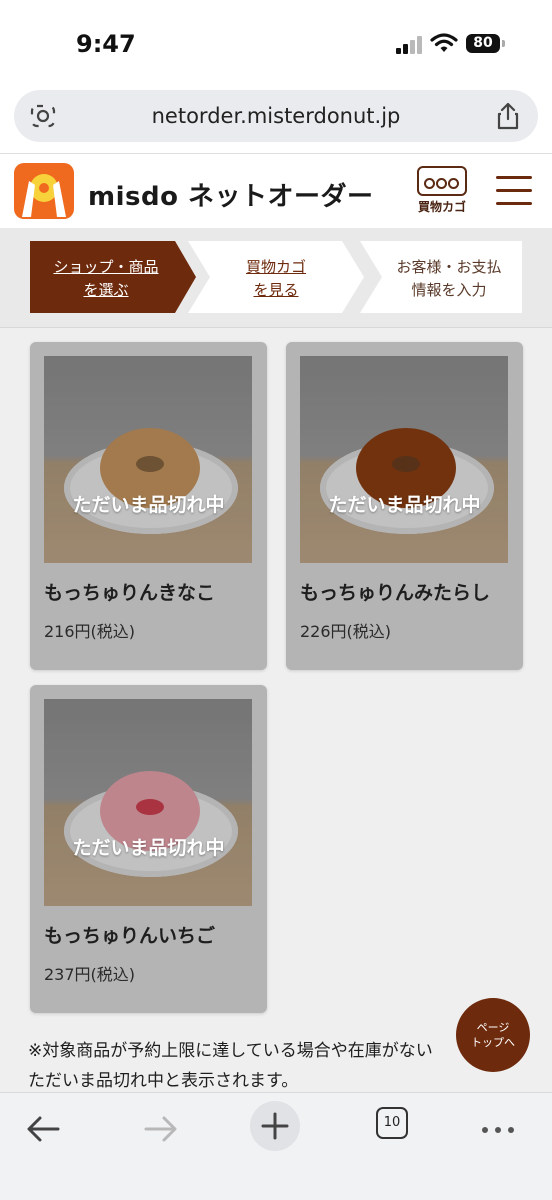 The width and height of the screenshot is (552, 1200). Describe the element at coordinates (442, 181) in the screenshot. I see `cart-icon` at that location.